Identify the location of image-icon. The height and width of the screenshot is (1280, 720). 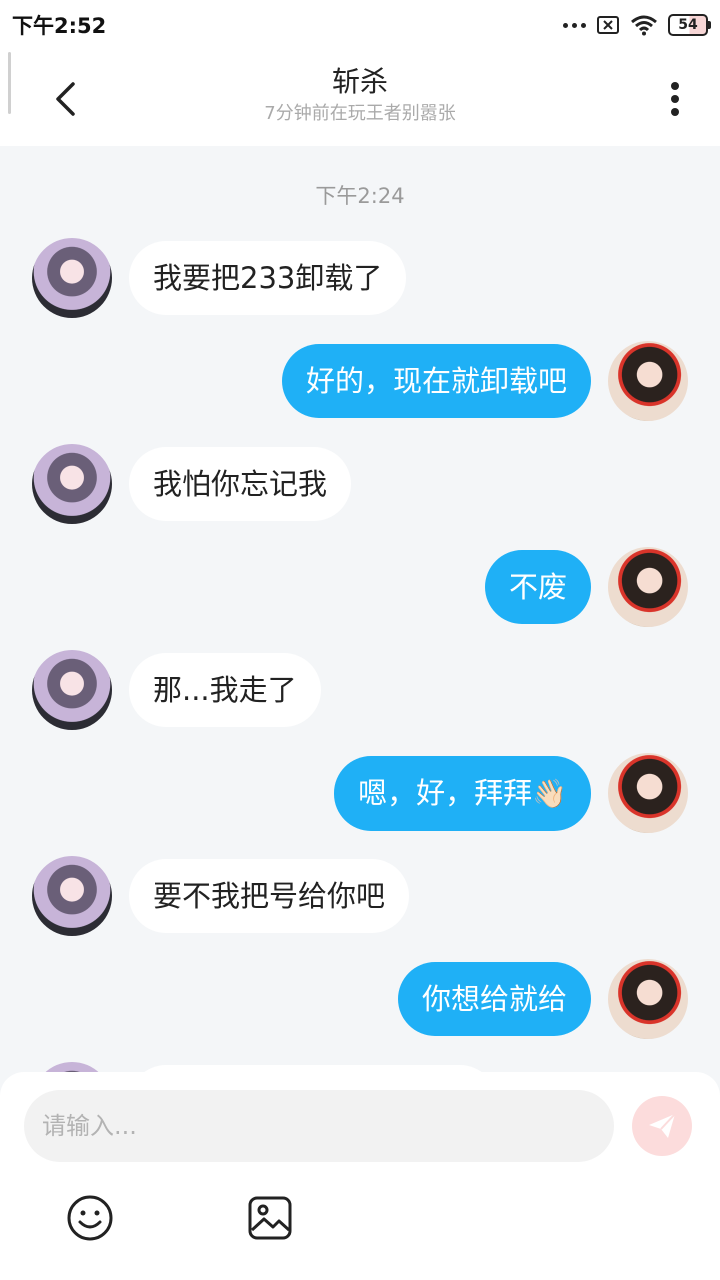
(270, 1218).